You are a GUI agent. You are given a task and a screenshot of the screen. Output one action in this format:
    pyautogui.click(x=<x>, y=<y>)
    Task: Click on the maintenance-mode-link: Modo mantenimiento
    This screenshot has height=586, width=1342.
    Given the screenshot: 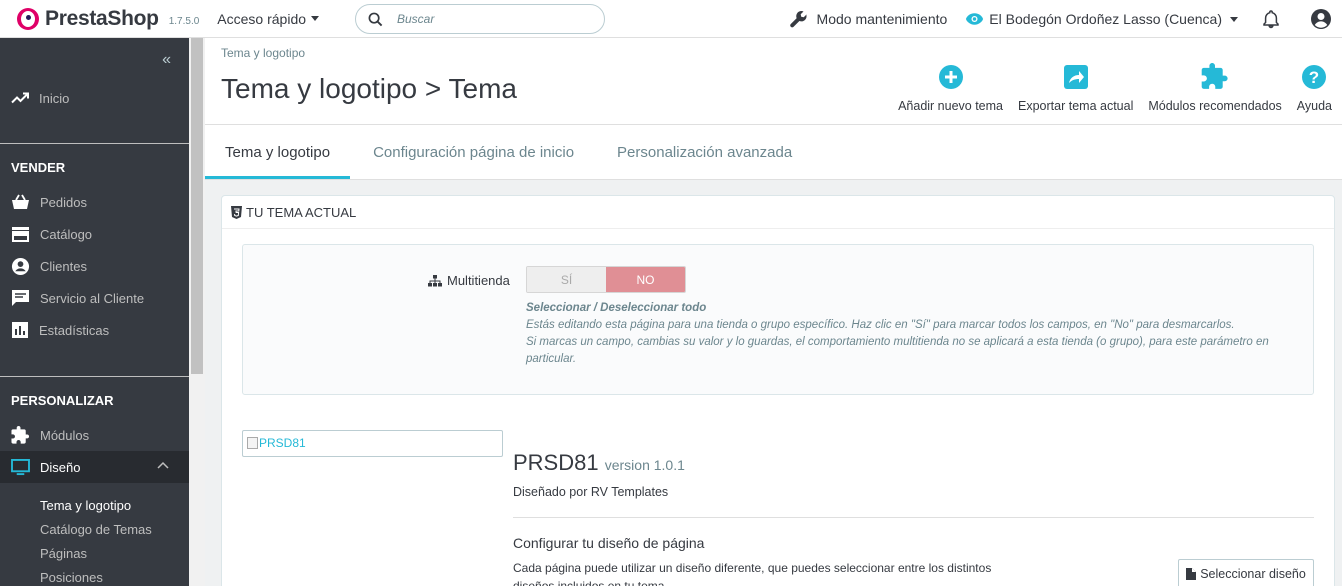 What is the action you would take?
    pyautogui.click(x=868, y=19)
    